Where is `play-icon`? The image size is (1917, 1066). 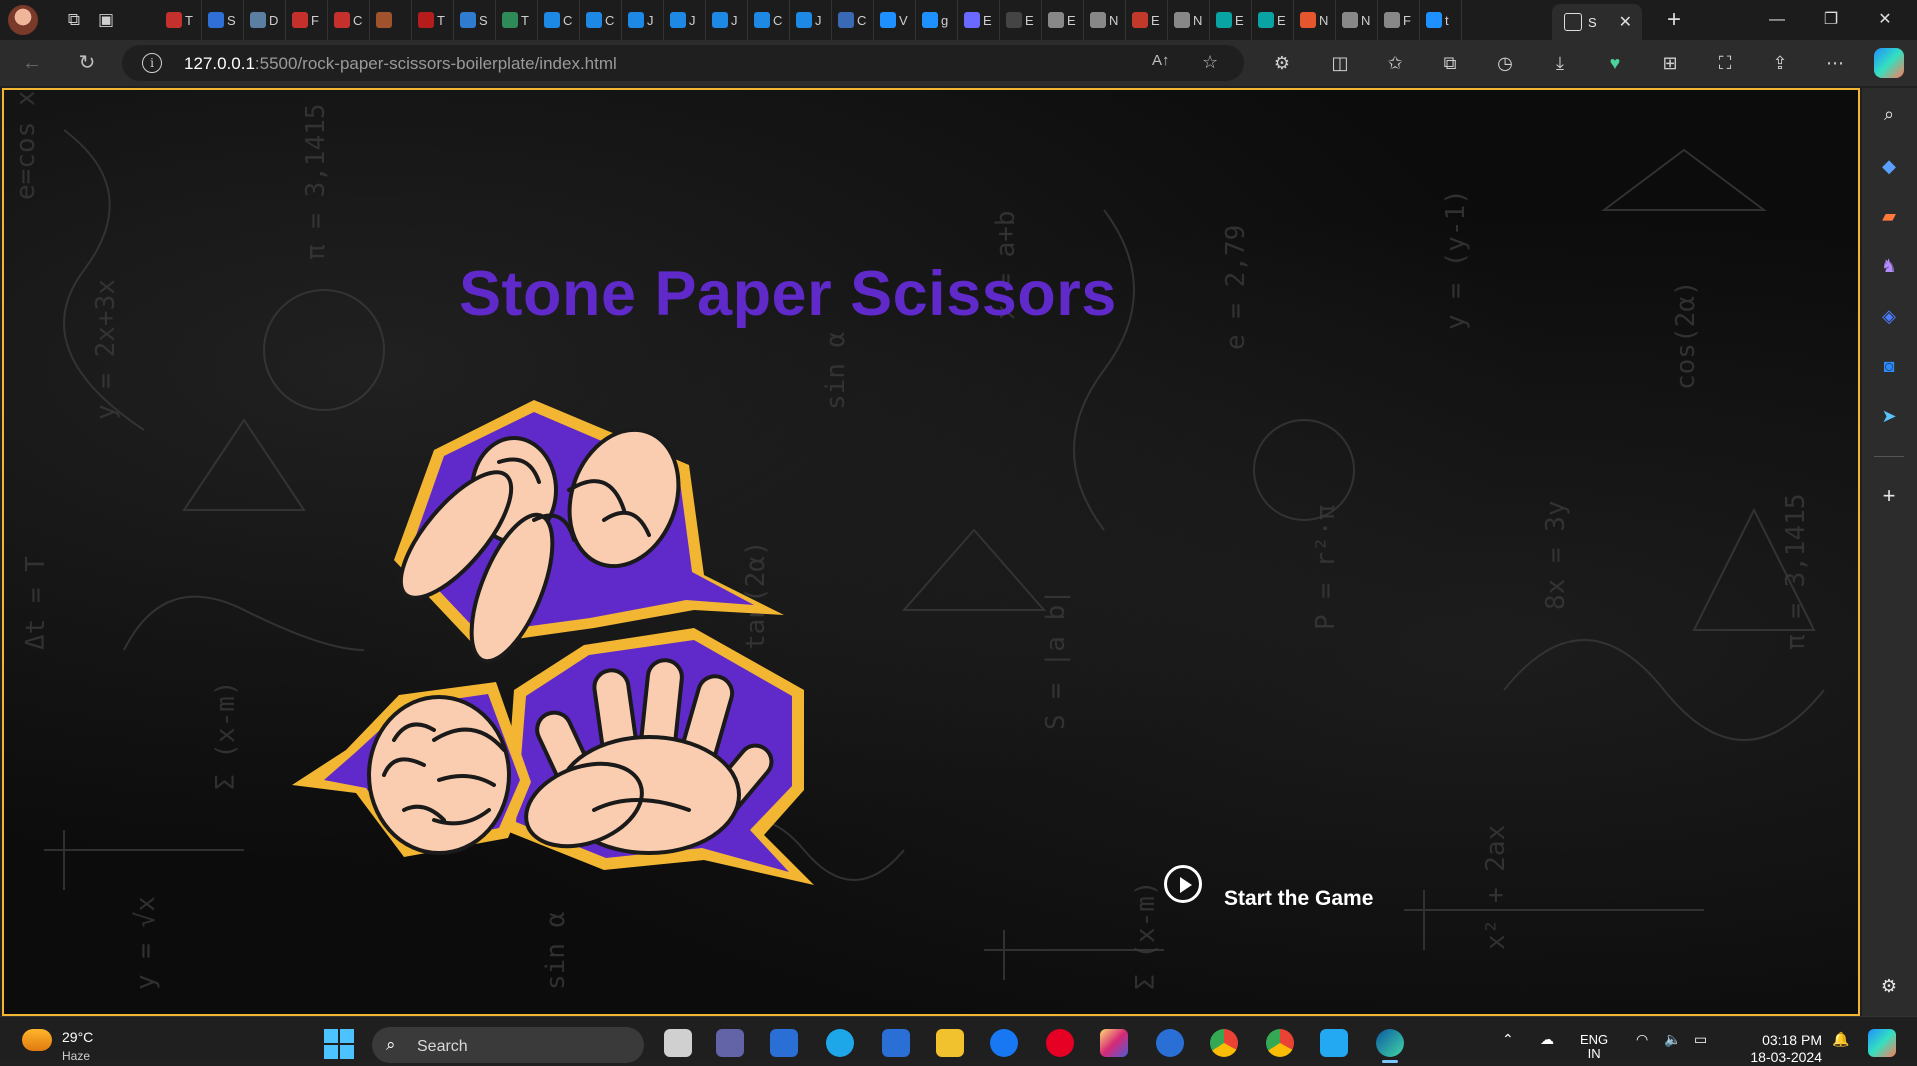 play-icon is located at coordinates (1183, 884).